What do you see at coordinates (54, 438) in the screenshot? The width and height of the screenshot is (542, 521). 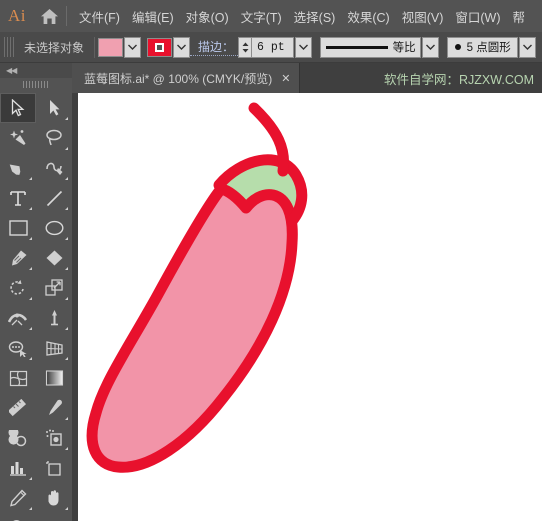 I see `tool-symbol-sprayer` at bounding box center [54, 438].